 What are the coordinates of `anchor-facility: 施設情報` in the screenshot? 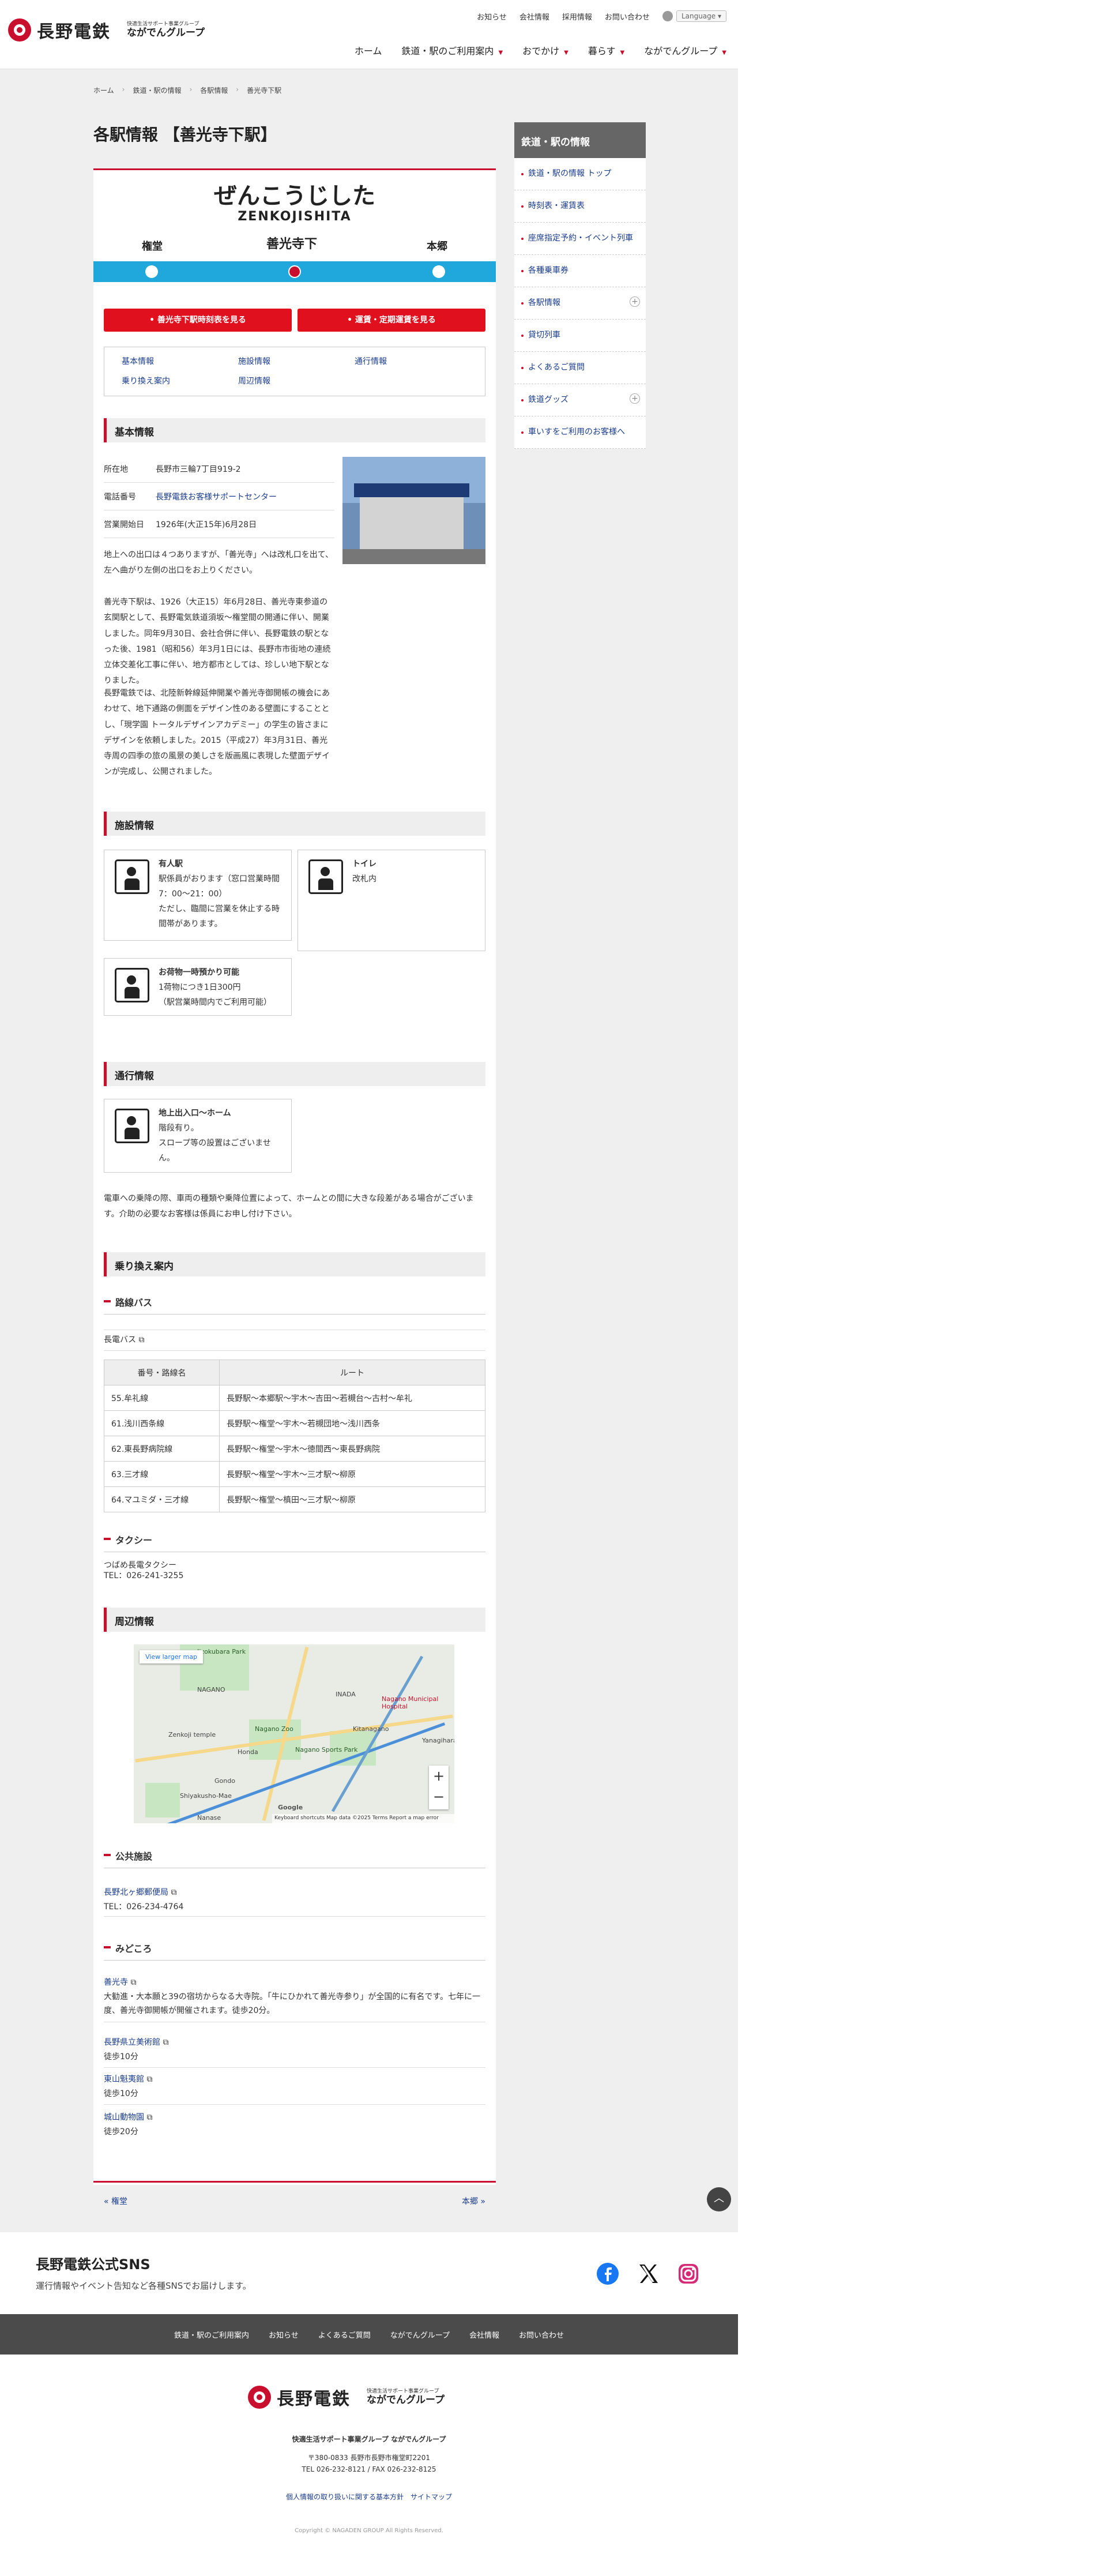 It's located at (254, 361).